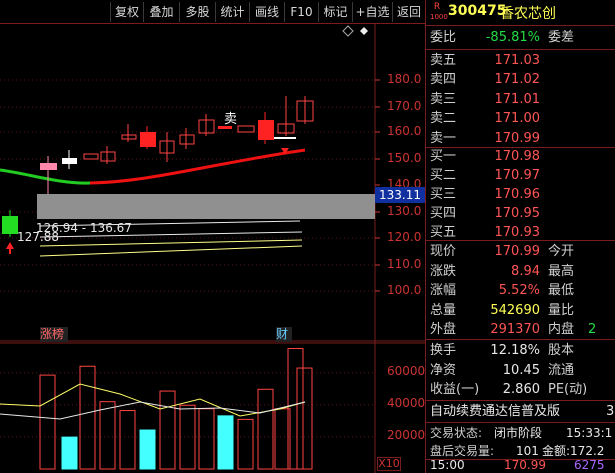  What do you see at coordinates (561, 350) in the screenshot?
I see `row-label-2: 股本` at bounding box center [561, 350].